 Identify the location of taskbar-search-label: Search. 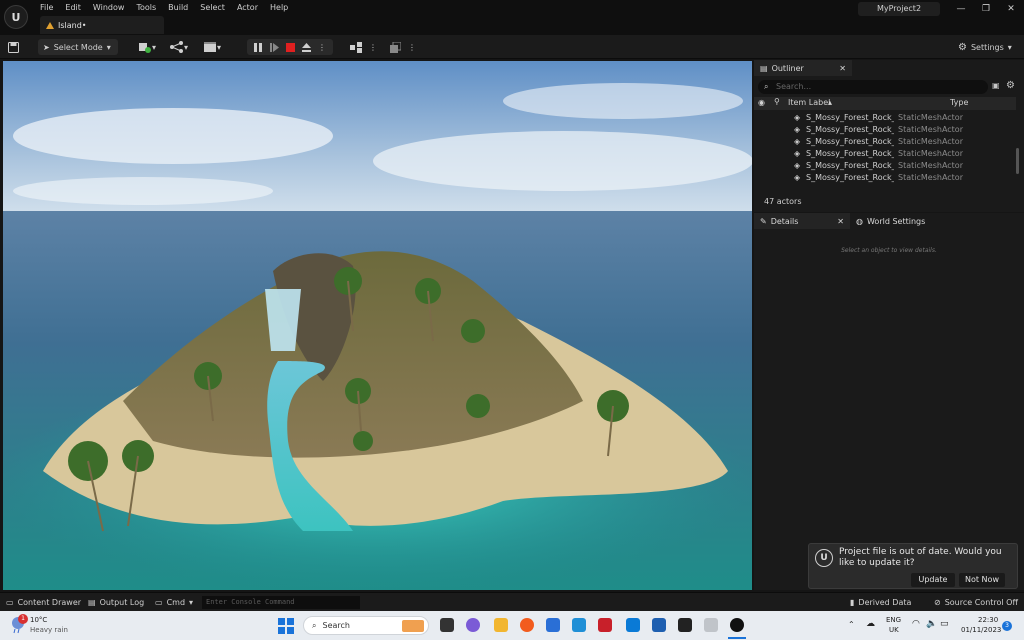
(336, 625).